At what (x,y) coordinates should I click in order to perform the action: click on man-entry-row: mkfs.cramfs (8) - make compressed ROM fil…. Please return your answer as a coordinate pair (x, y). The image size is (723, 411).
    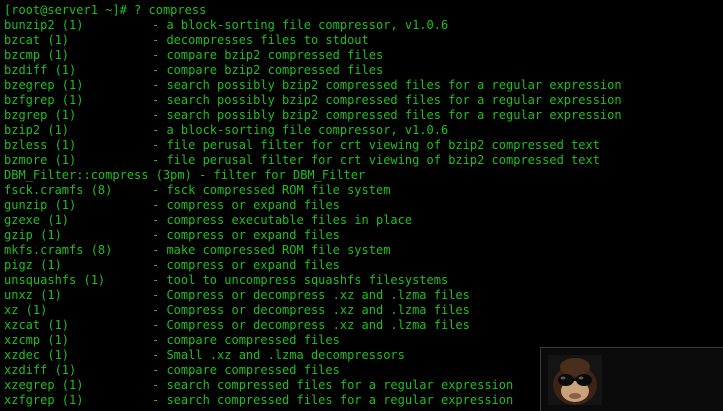
    Looking at the image, I should click on (361, 250).